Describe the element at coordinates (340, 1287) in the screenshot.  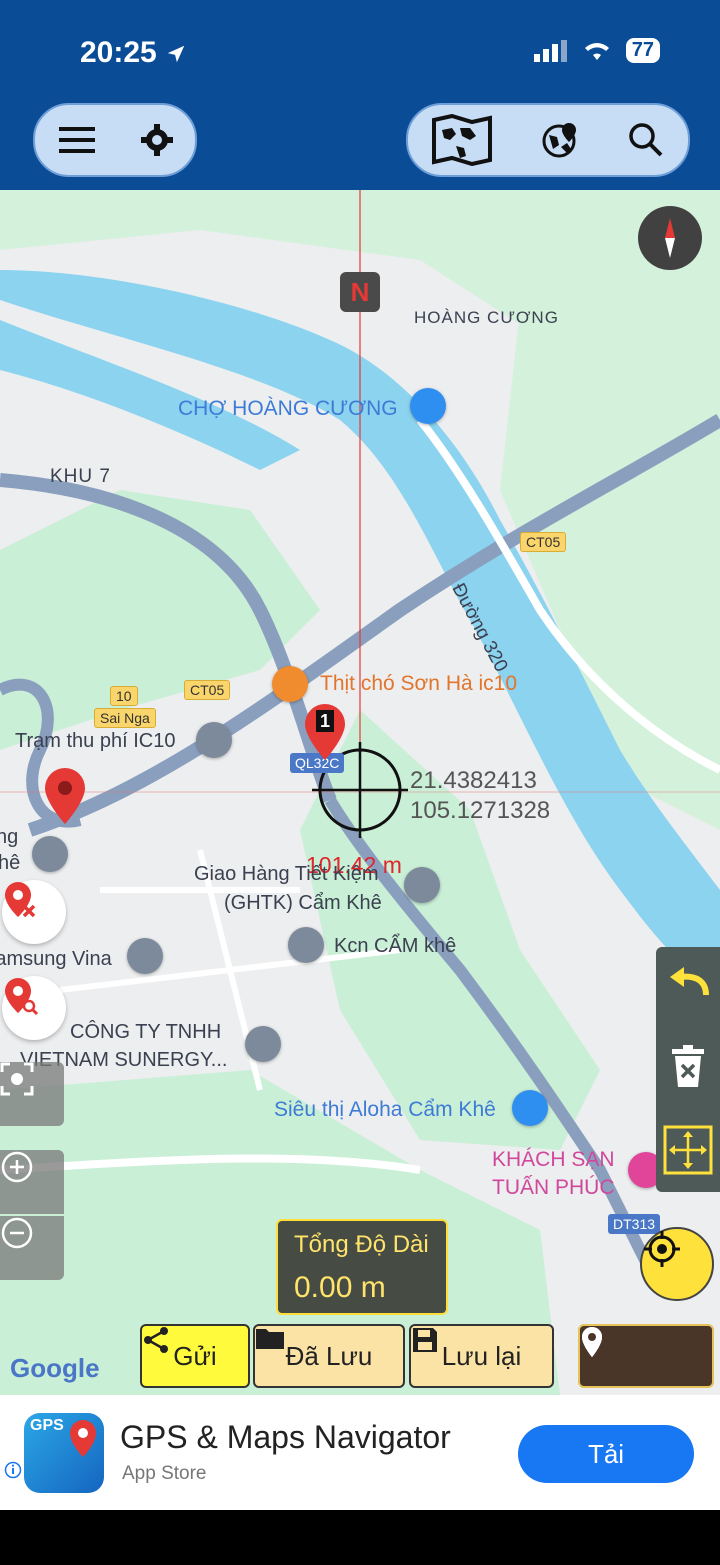
I see `total-length-value: 0.00 m` at that location.